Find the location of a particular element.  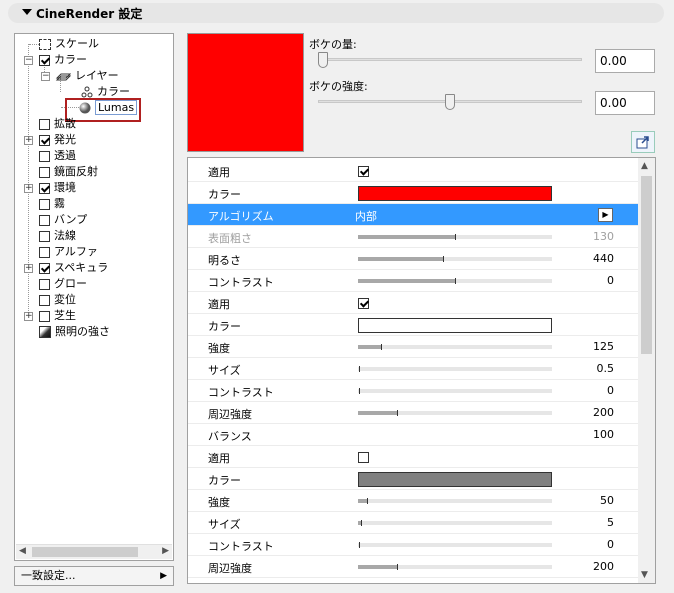

tree-item-diffuse: 拡散 is located at coordinates (57, 124).